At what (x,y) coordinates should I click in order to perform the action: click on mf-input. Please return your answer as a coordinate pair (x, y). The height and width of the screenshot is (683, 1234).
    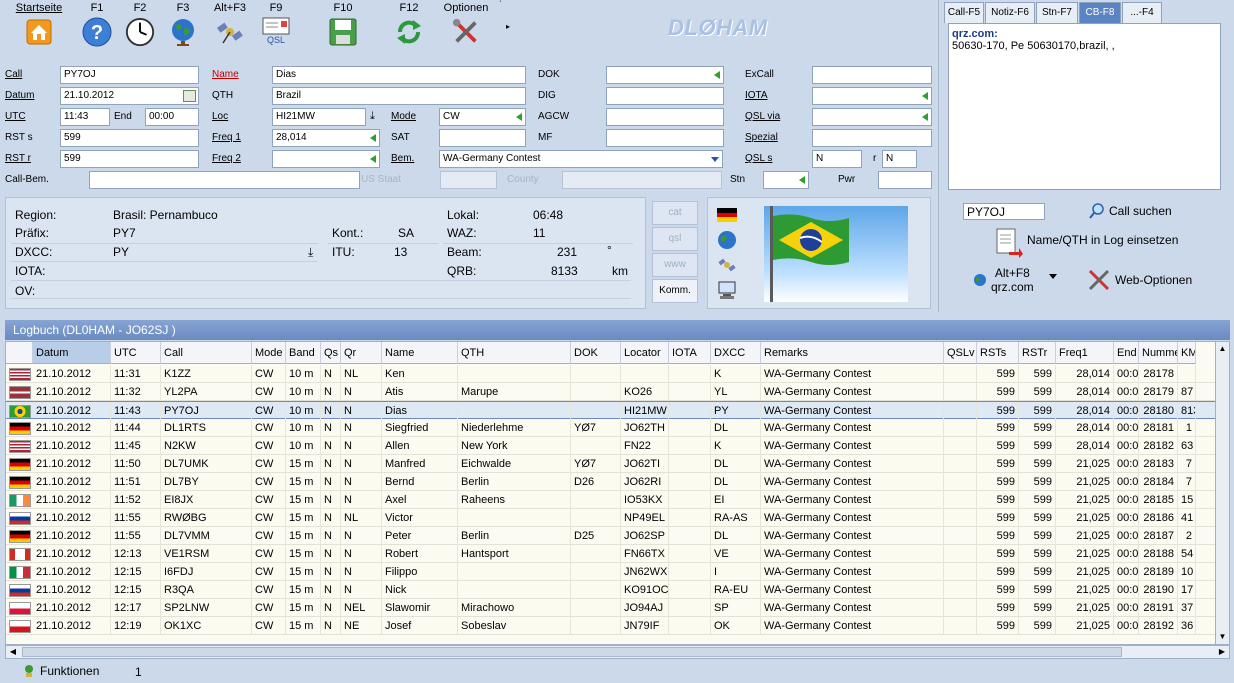
    Looking at the image, I should click on (665, 138).